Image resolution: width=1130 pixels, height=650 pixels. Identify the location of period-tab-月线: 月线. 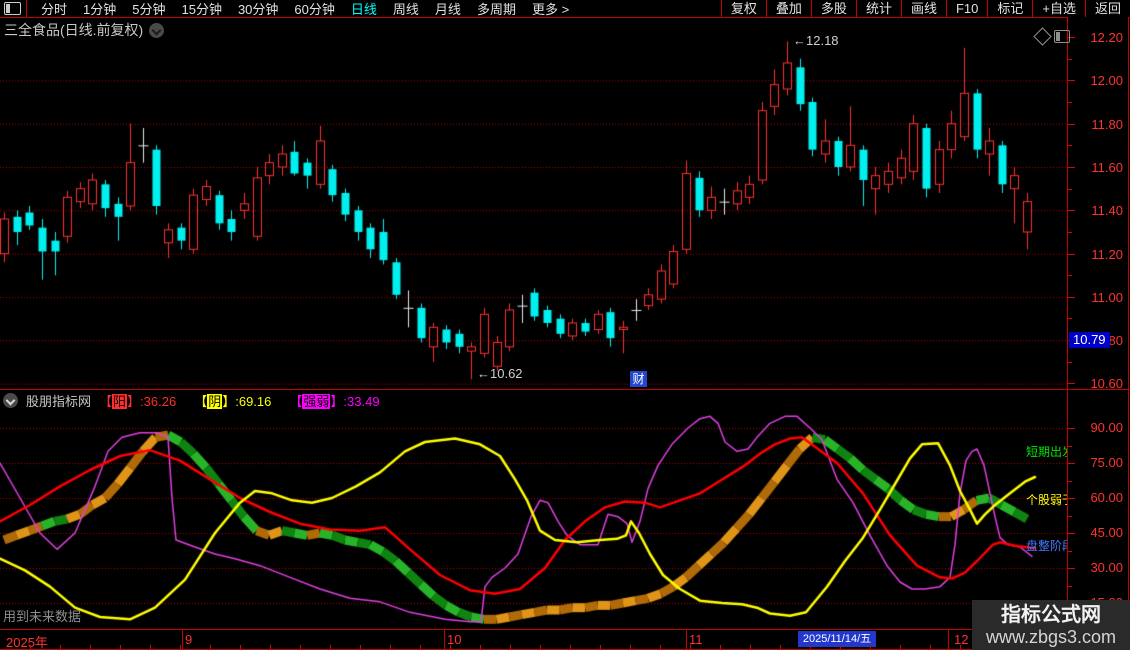
(448, 9).